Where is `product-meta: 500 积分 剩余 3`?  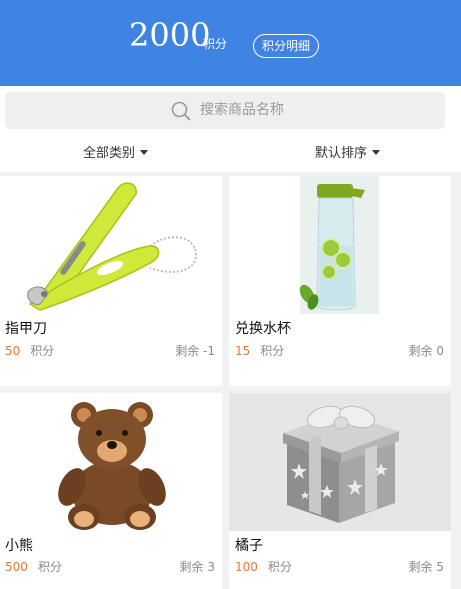
product-meta: 500 积分 剩余 3 is located at coordinates (110, 567).